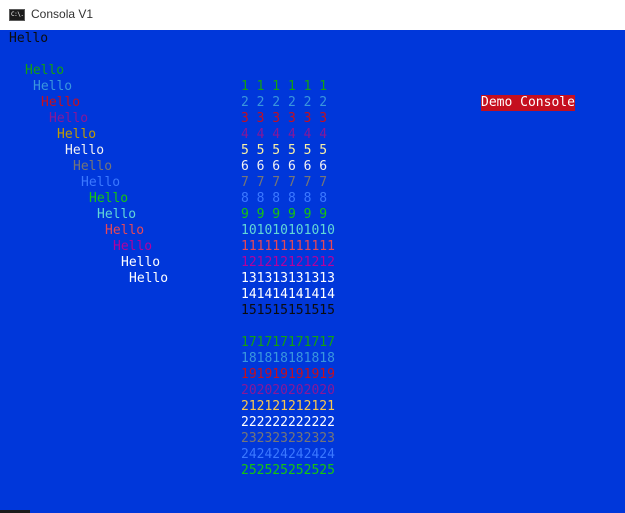 The image size is (625, 513). Describe the element at coordinates (17, 15) in the screenshot. I see `console-app-icon: C:\.` at that location.